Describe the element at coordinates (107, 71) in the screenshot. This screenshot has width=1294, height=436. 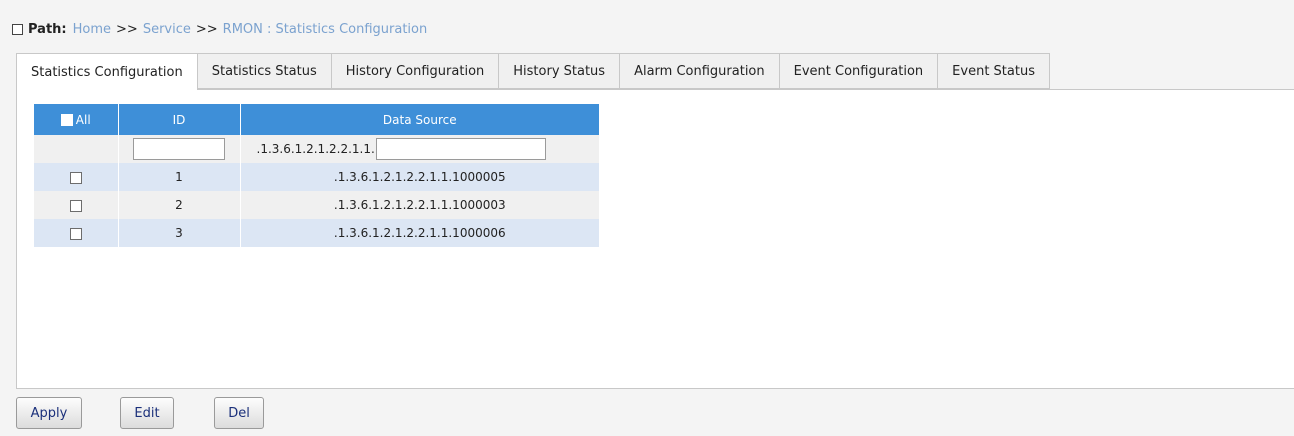
I see `tab-statistics-configuration: Statistics Configuration` at that location.